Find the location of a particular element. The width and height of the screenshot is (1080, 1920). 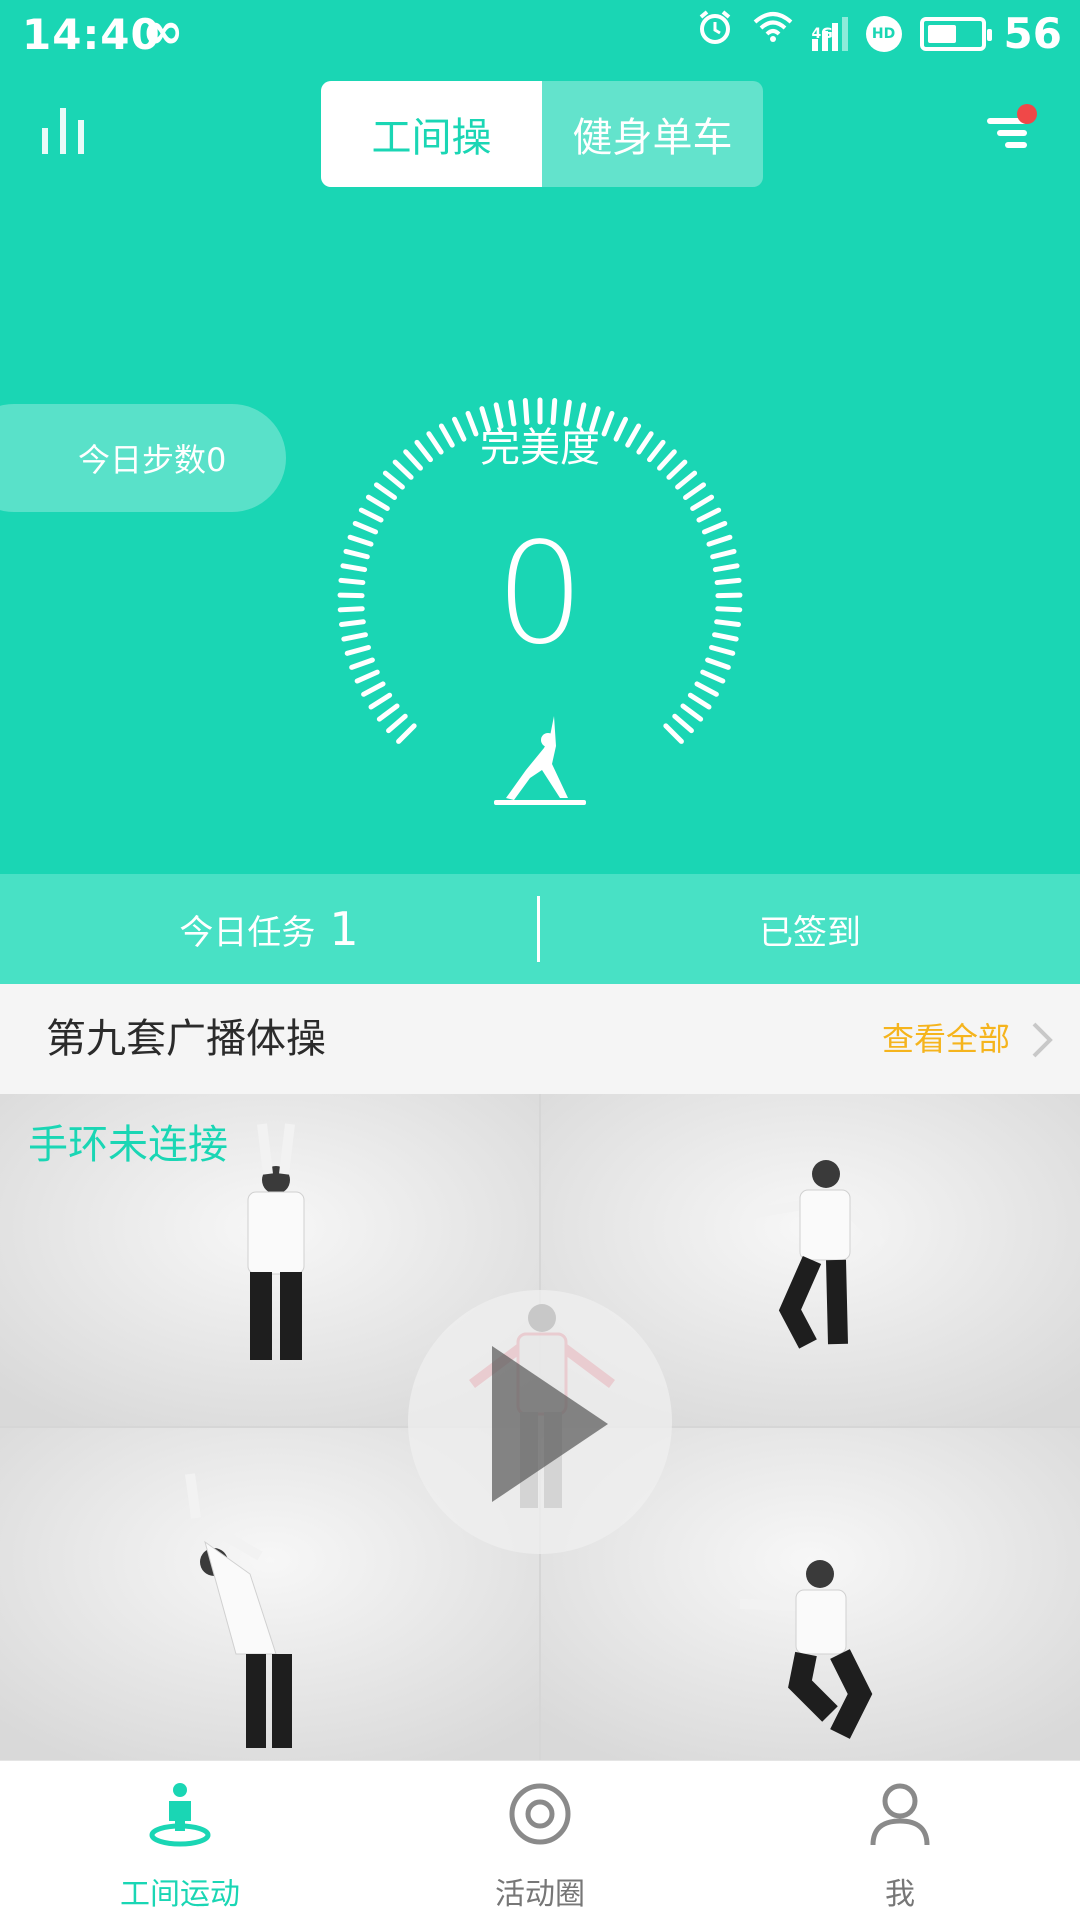

today-task-count: 1 is located at coordinates (344, 929).